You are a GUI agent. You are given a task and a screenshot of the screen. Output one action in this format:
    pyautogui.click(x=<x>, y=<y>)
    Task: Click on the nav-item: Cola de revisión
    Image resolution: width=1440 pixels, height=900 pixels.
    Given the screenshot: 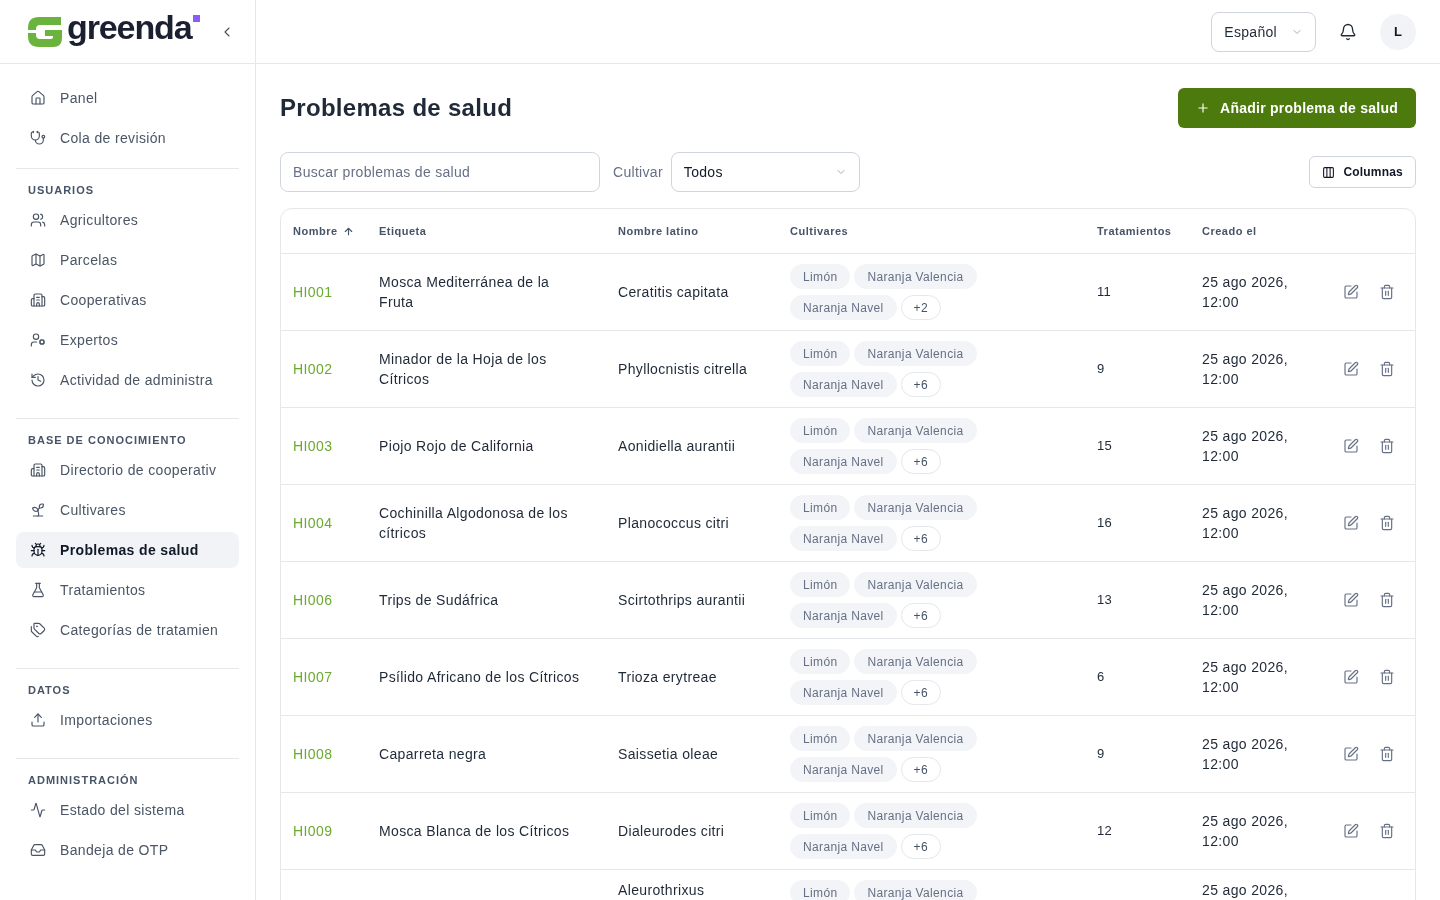 What is the action you would take?
    pyautogui.click(x=127, y=138)
    